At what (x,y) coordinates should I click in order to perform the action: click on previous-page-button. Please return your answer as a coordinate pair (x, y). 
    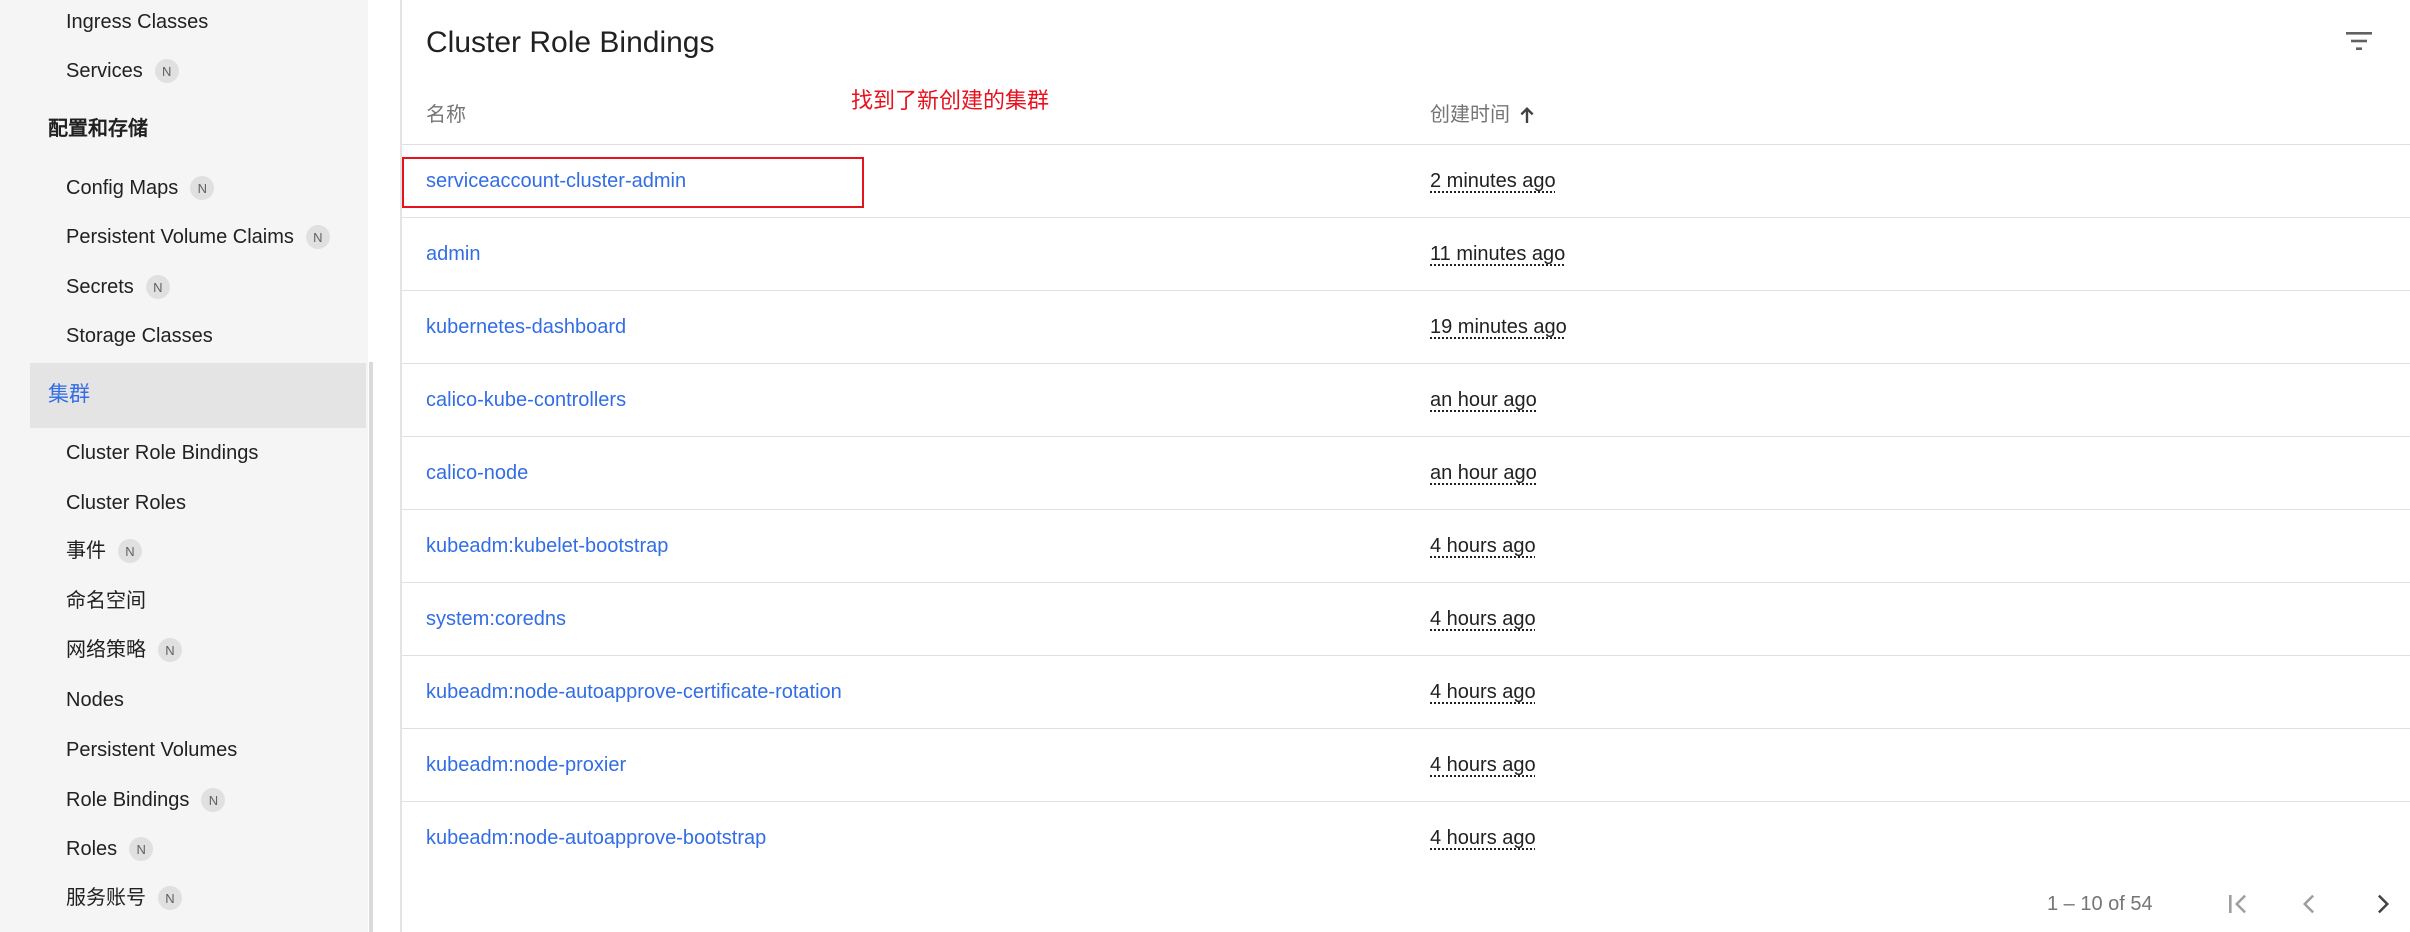
    Looking at the image, I should click on (2310, 904).